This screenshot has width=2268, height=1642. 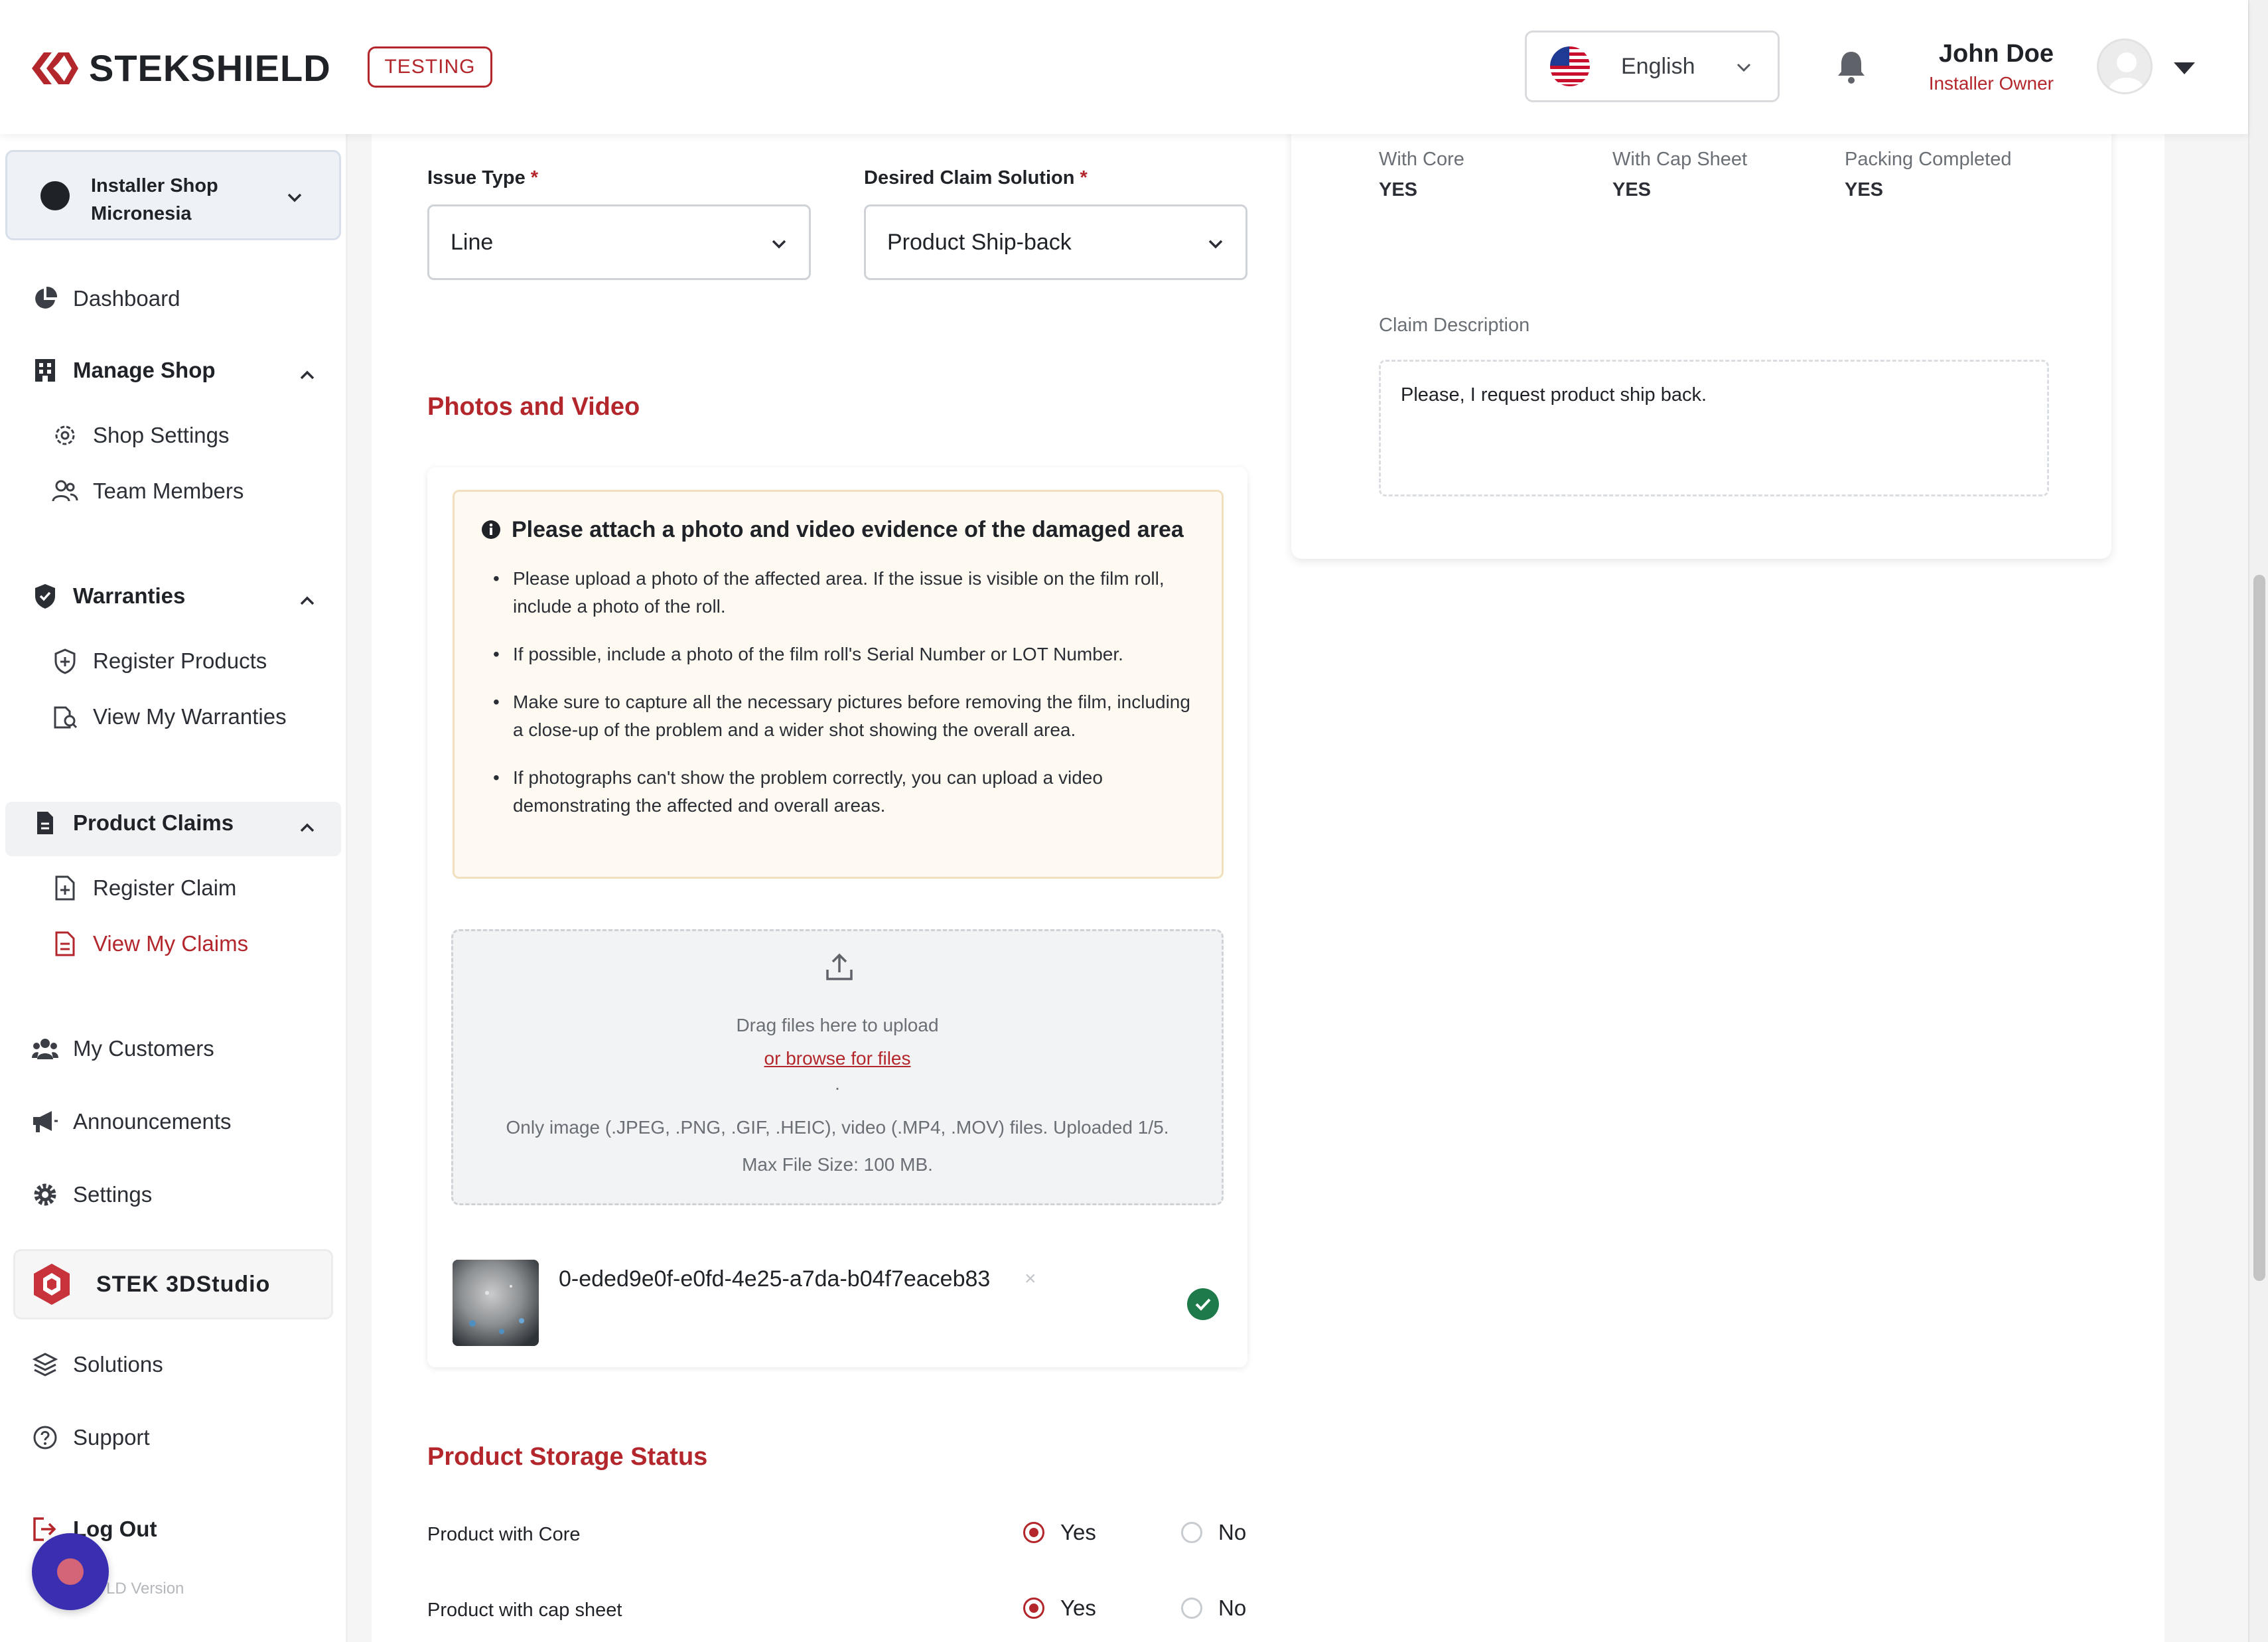 I want to click on stekshield-logo: STEKSHIELD, so click(x=180, y=68).